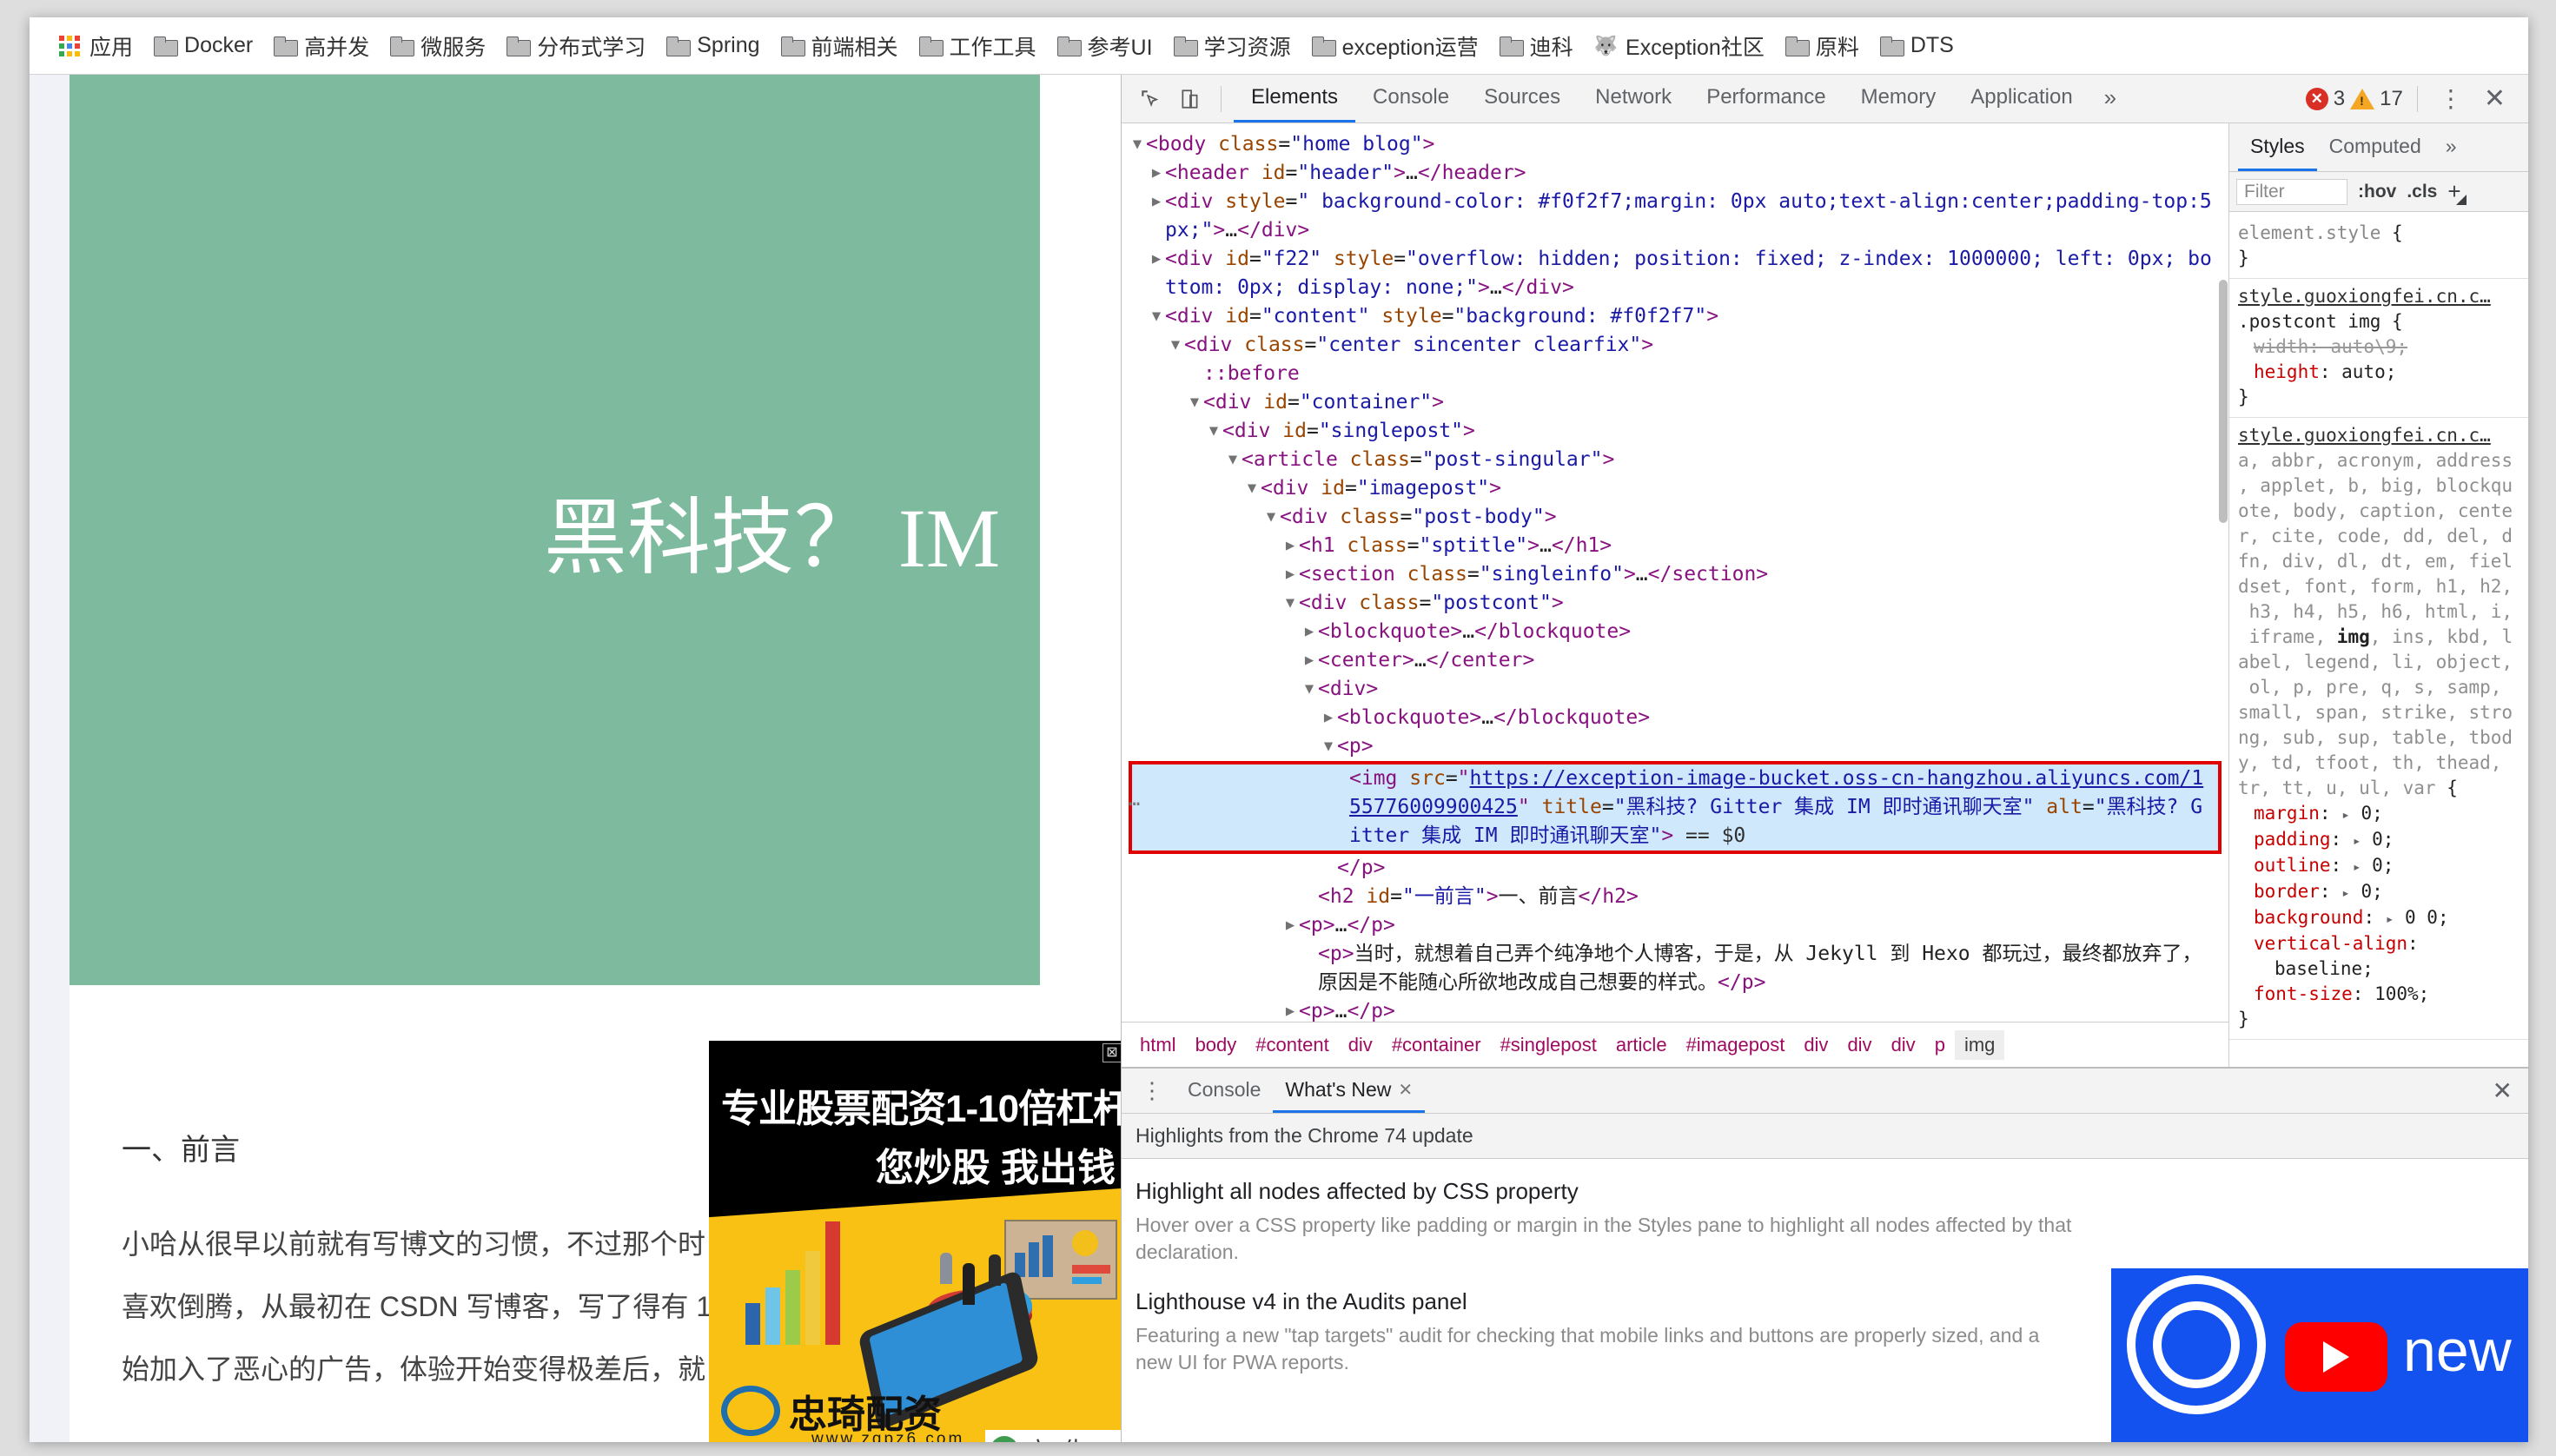 This screenshot has width=2556, height=1456. I want to click on dom-node-row: <header id="header">…</header>, so click(1675, 173).